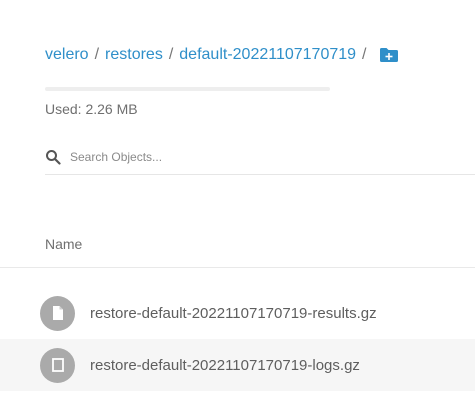 This screenshot has width=475, height=408. What do you see at coordinates (225, 365) in the screenshot?
I see `file-name: restore-default-20221107170719-logs.gz` at bounding box center [225, 365].